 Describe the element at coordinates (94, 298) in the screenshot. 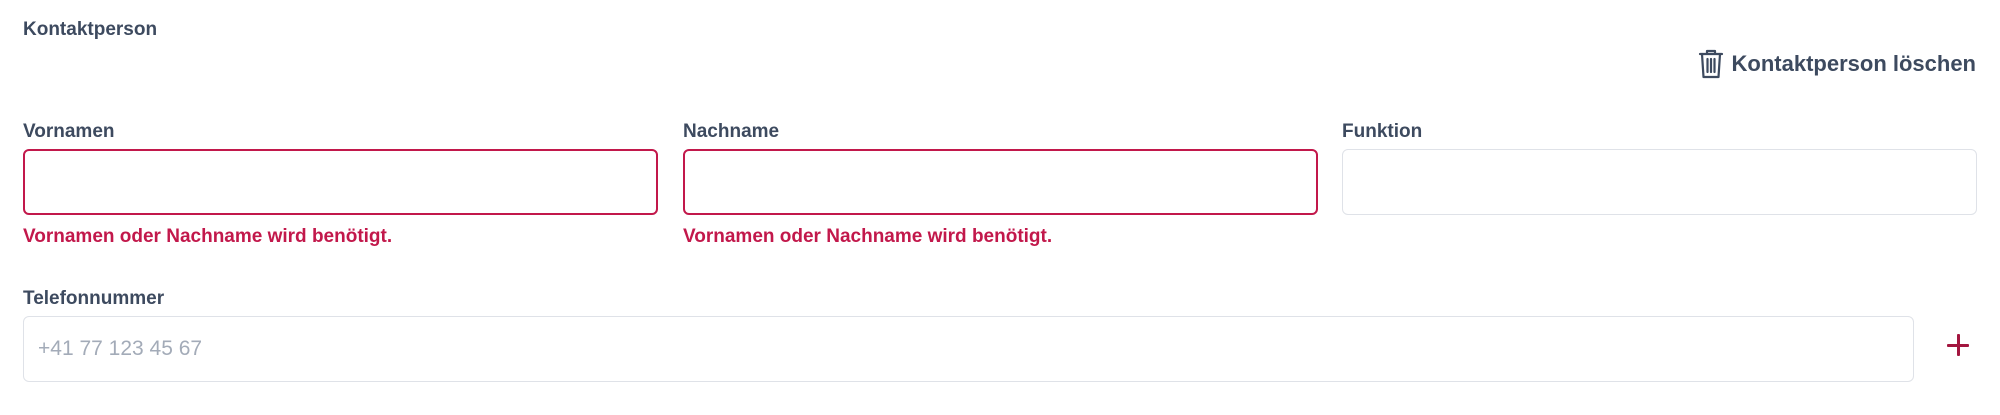

I see `phone-label: Telefonnummer` at that location.